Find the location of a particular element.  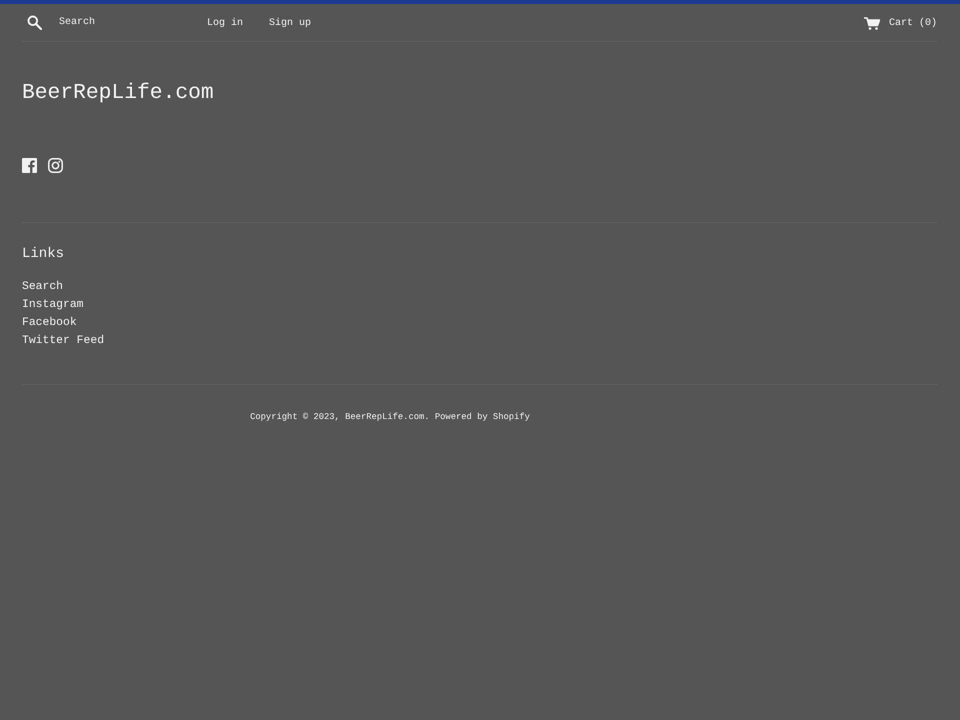

footer-link: Instagram is located at coordinates (53, 305).